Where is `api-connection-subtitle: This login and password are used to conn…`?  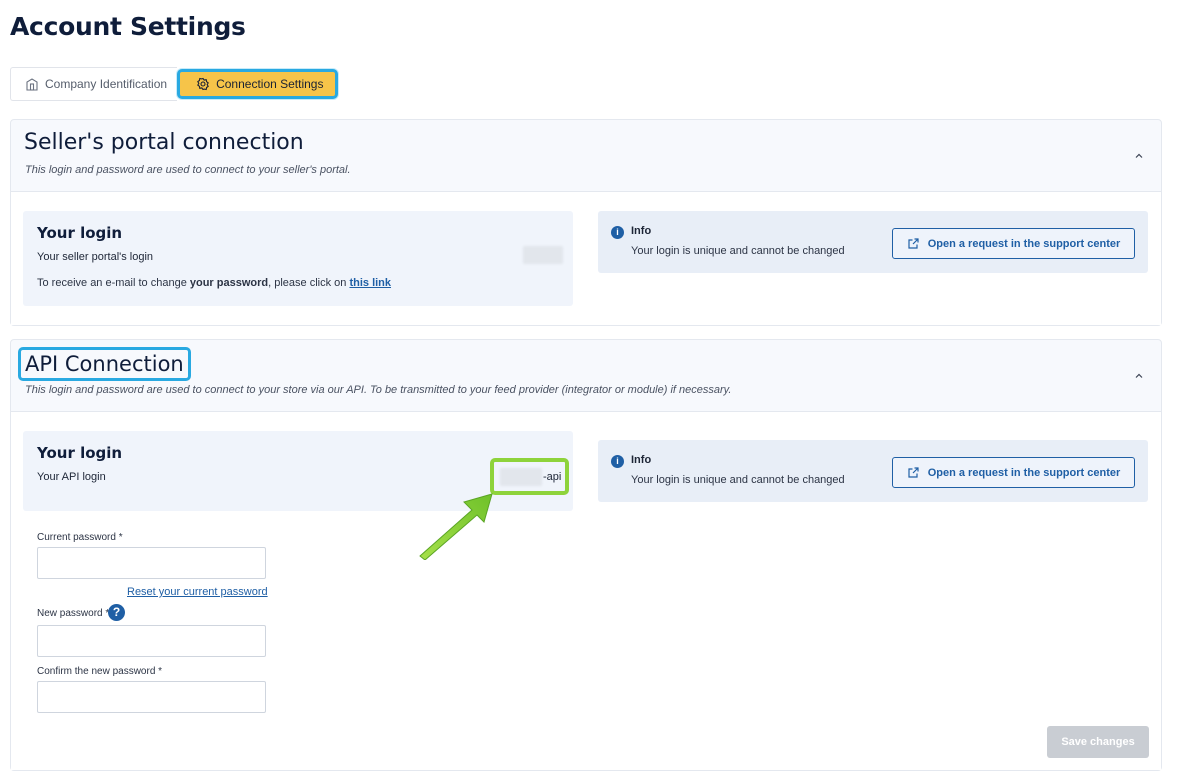 api-connection-subtitle: This login and password are used to conn… is located at coordinates (378, 390).